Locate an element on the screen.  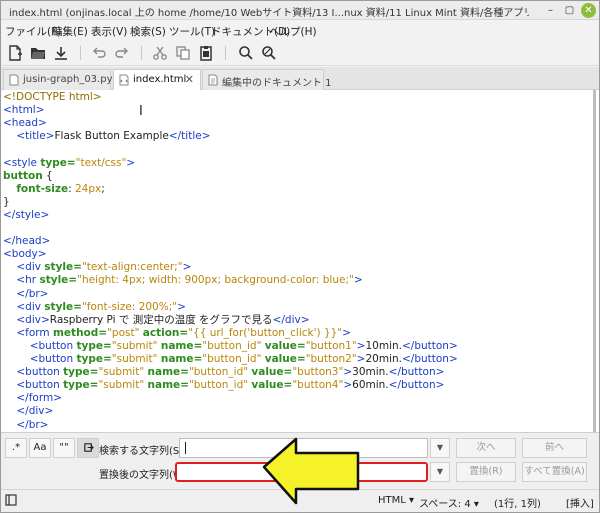
code-token: 60min. is located at coordinates (370, 385).